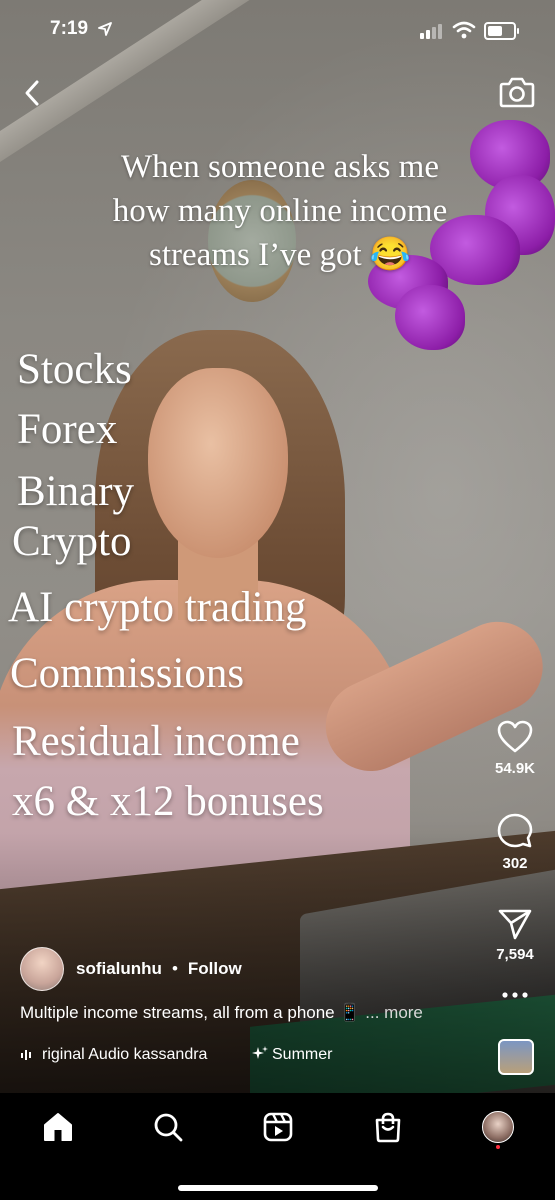 The width and height of the screenshot is (555, 1200). Describe the element at coordinates (76, 491) in the screenshot. I see `income-list-item: Binary` at that location.